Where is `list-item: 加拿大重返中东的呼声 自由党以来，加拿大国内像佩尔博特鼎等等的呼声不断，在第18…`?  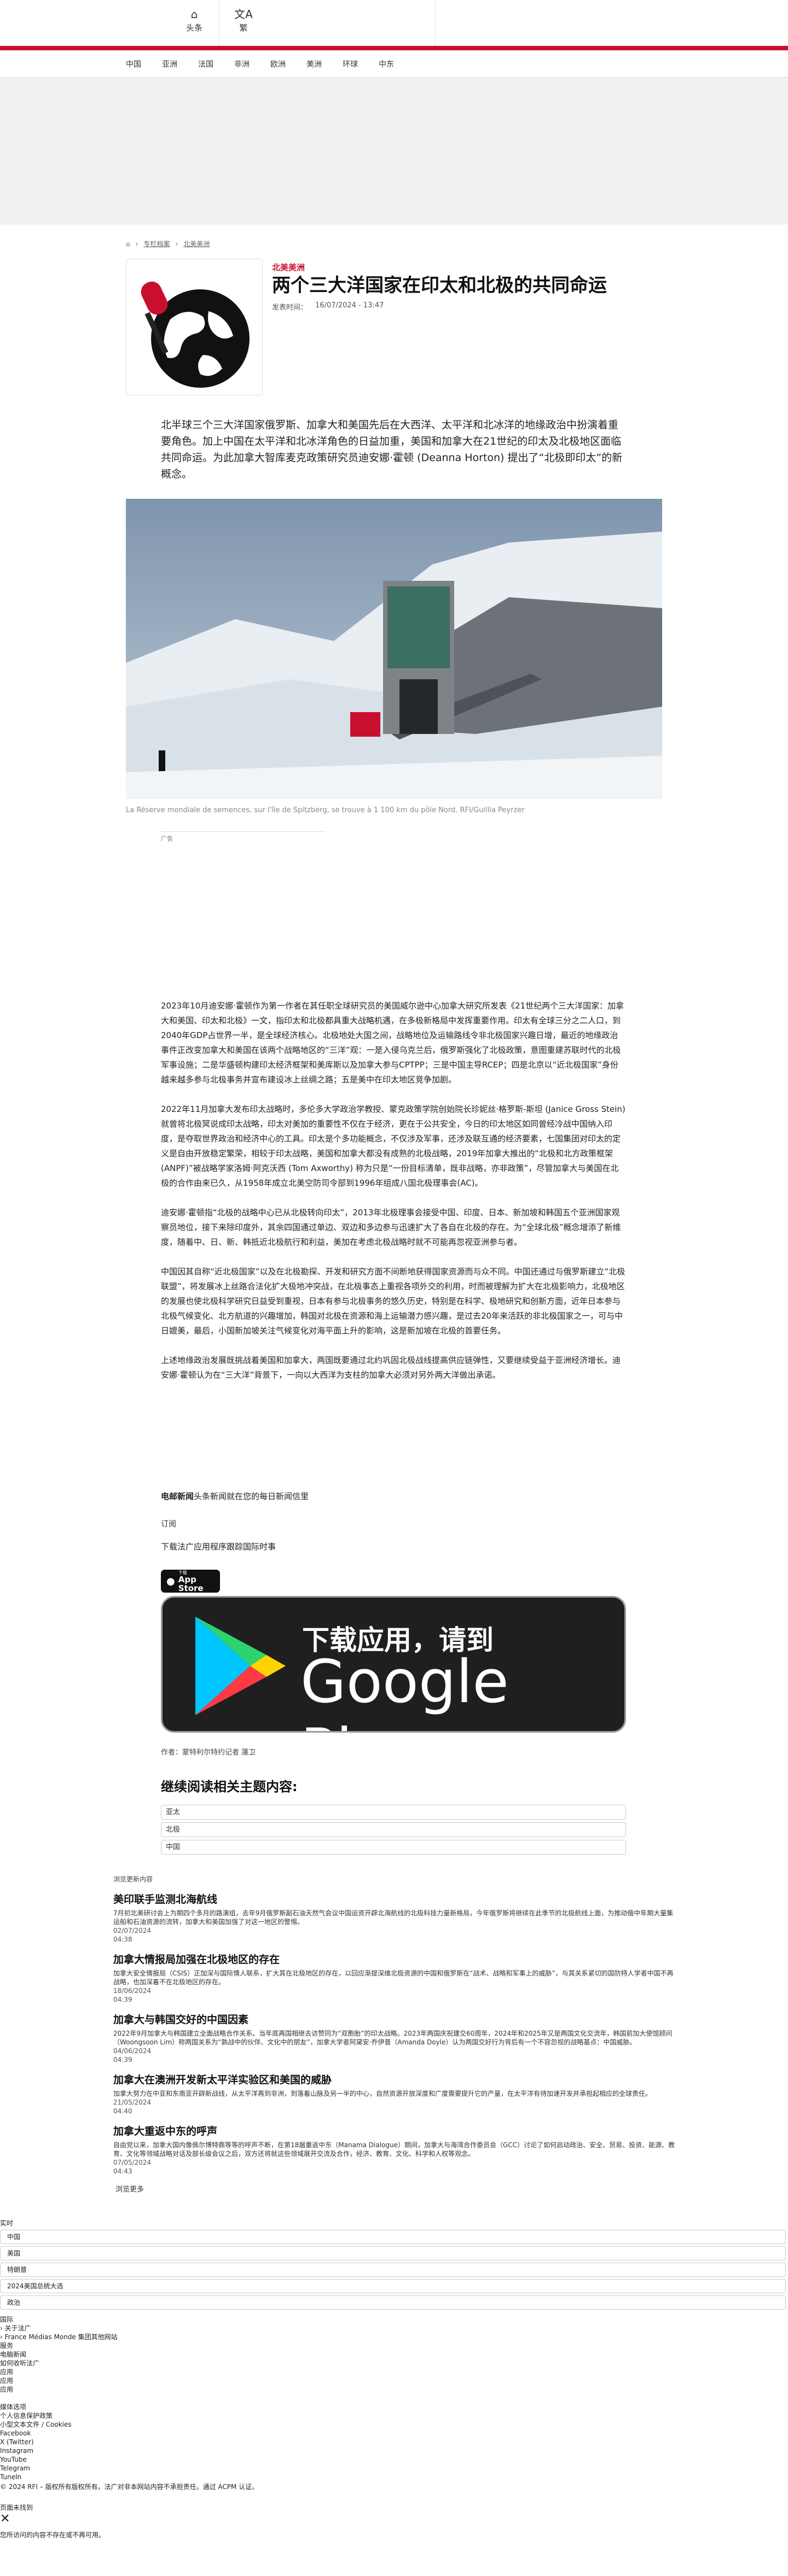 list-item: 加拿大重返中东的呼声 自由党以来，加拿大国内像佩尔博特鼎等等的呼声不断，在第18… is located at coordinates (395, 2150).